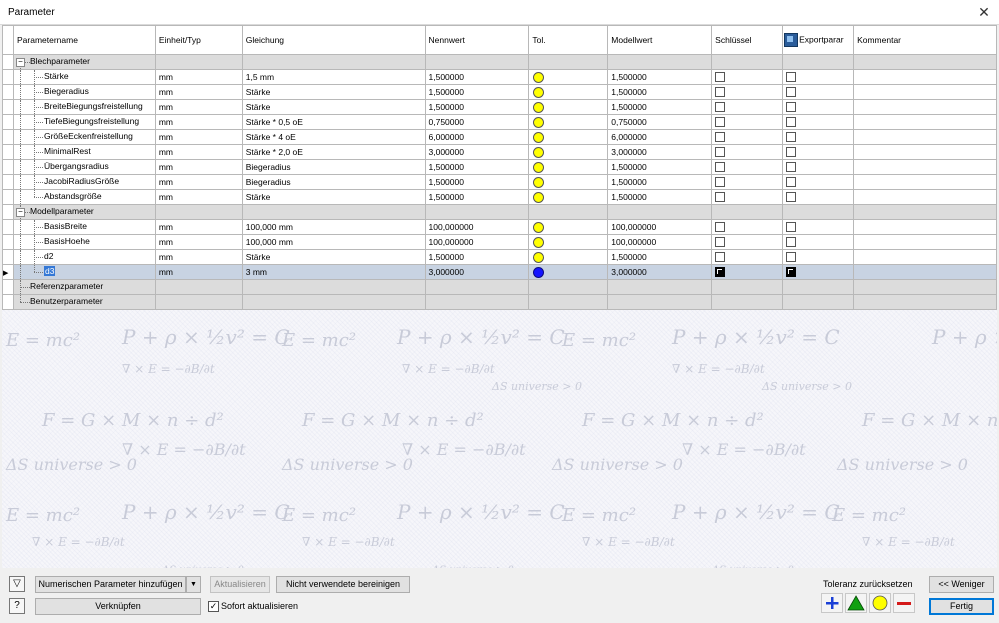 This screenshot has height=623, width=999. I want to click on column-header-export: Exportparar, so click(818, 40).